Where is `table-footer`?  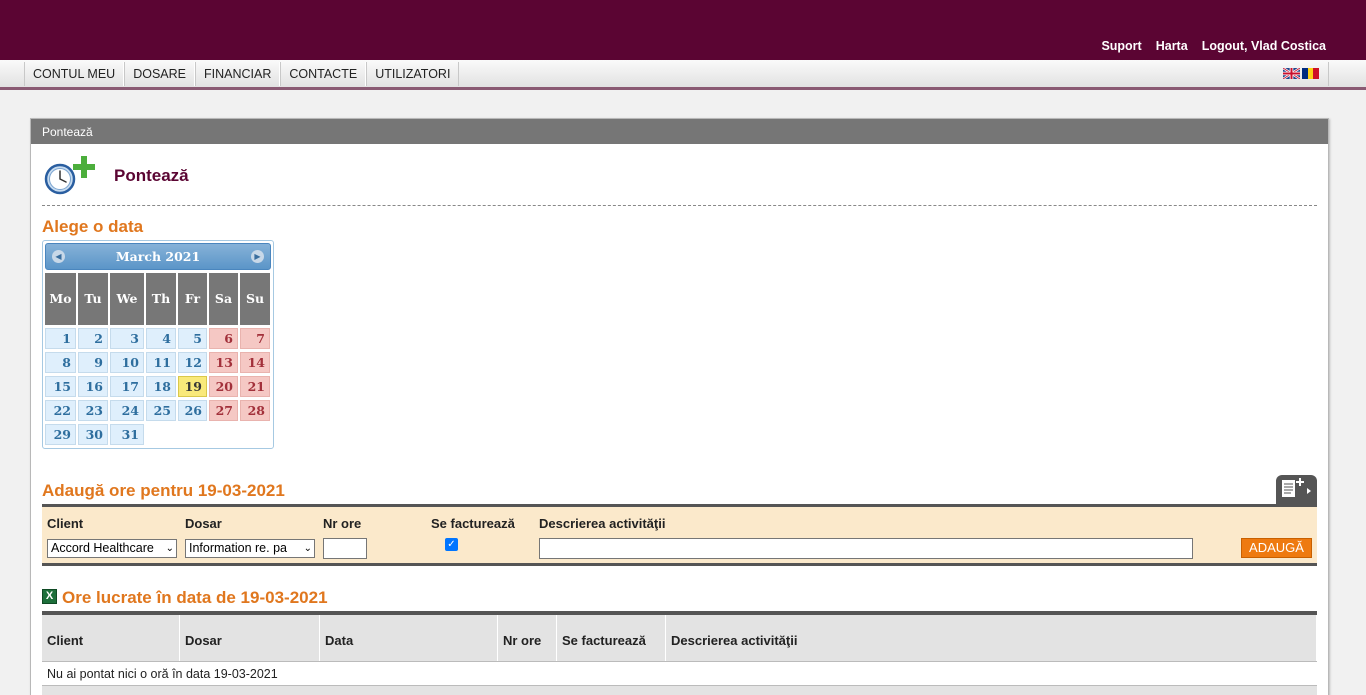 table-footer is located at coordinates (679, 690).